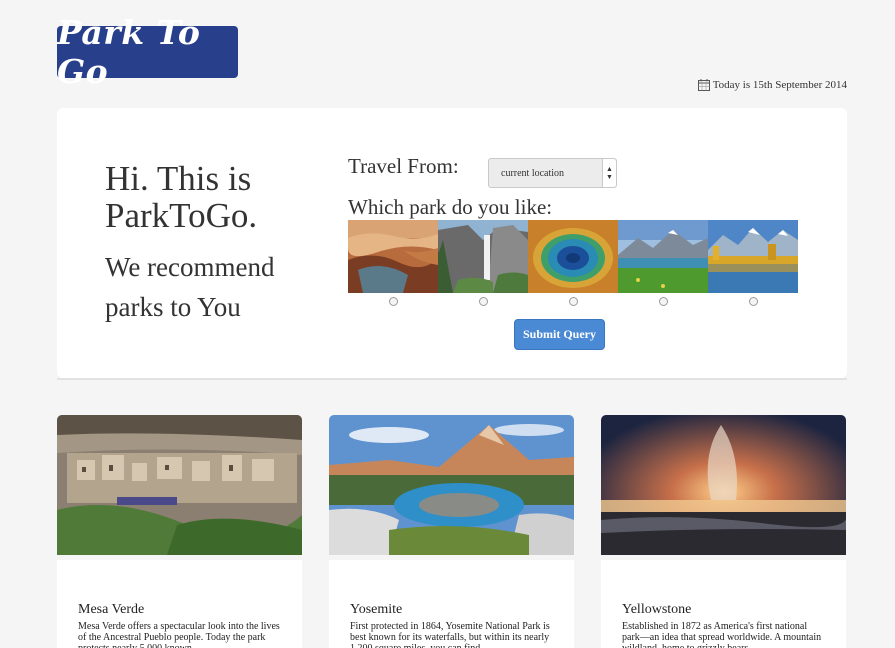  I want to click on hero-title: Hi. This is ParkToGo., so click(181, 197).